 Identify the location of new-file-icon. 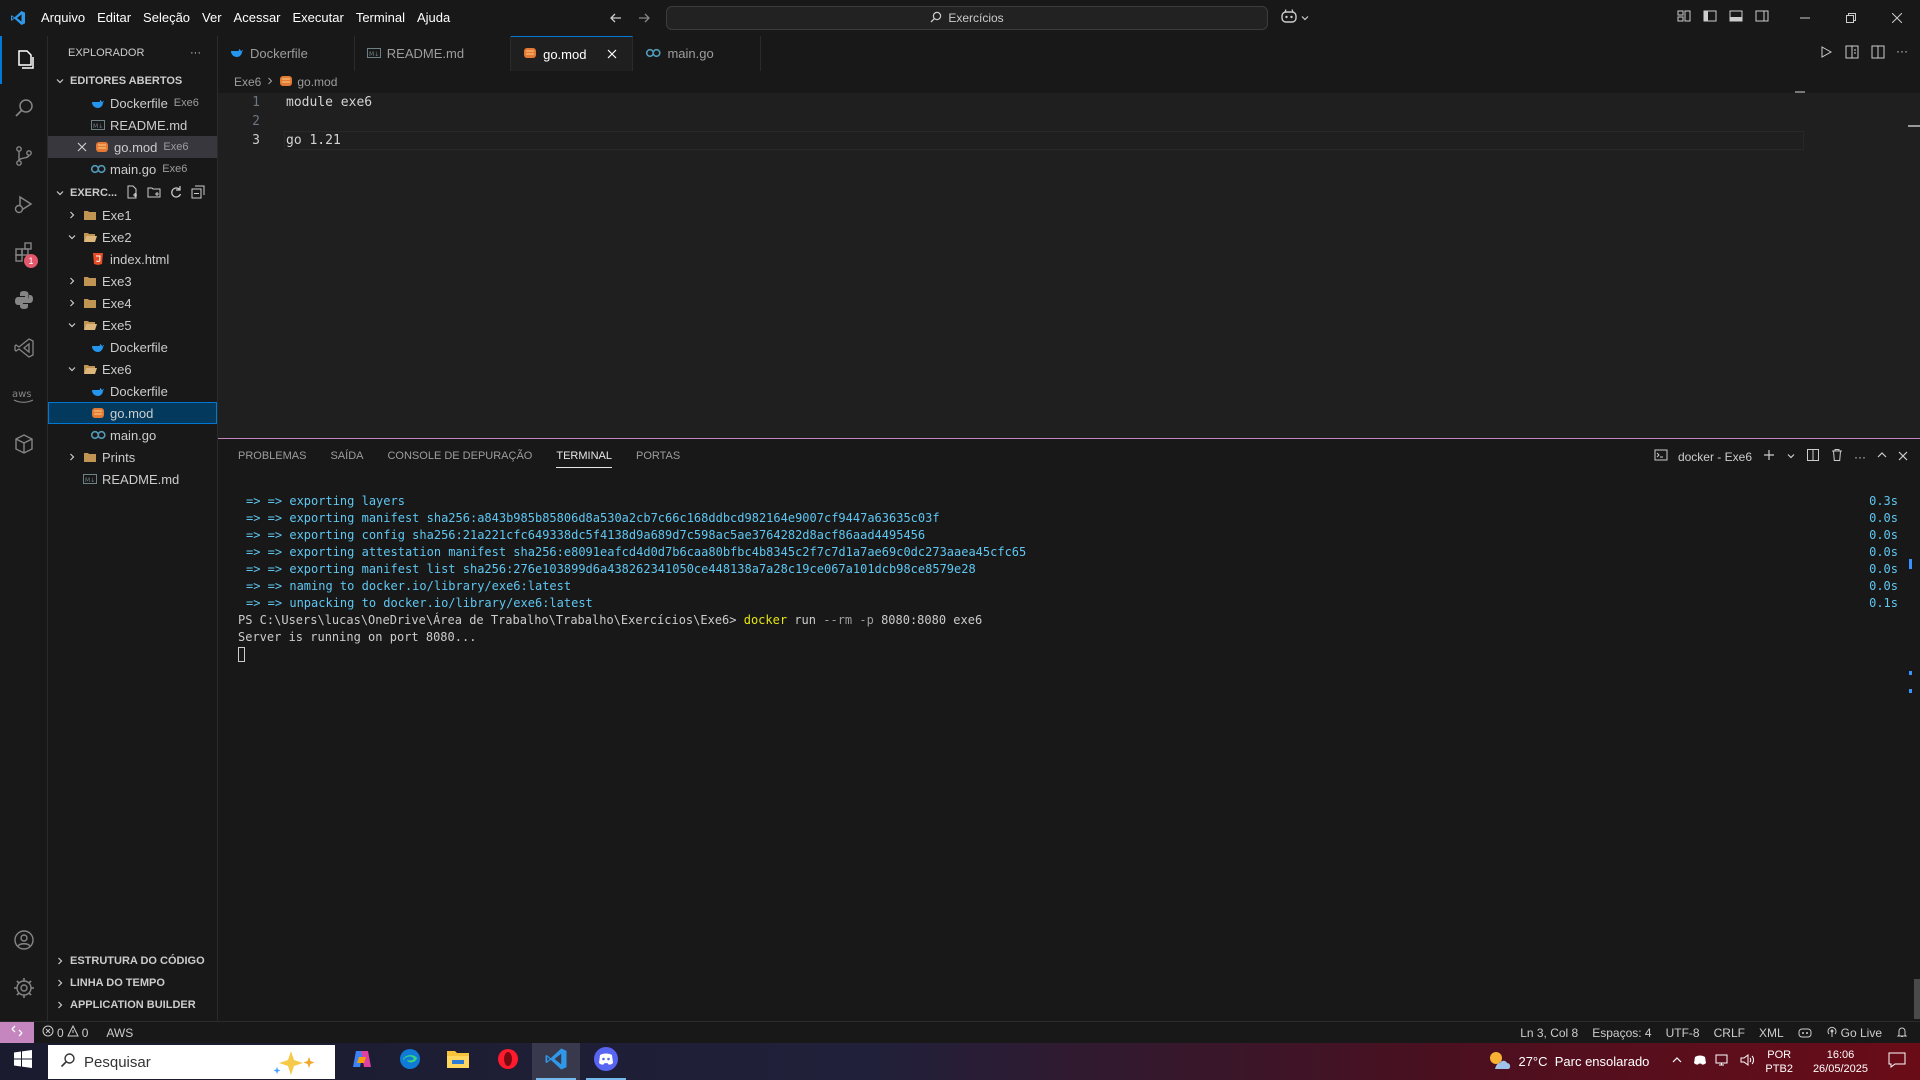
(132, 193).